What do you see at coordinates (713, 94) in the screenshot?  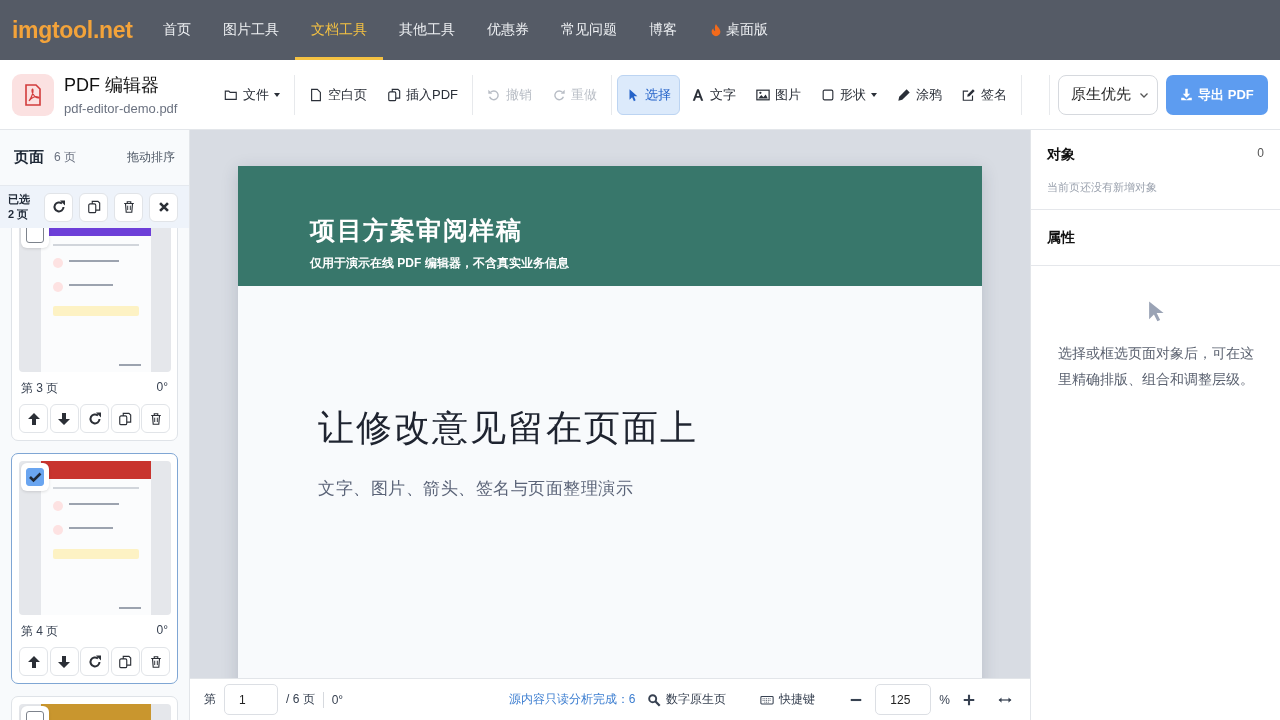 I see `toolbar-button: 文字` at bounding box center [713, 94].